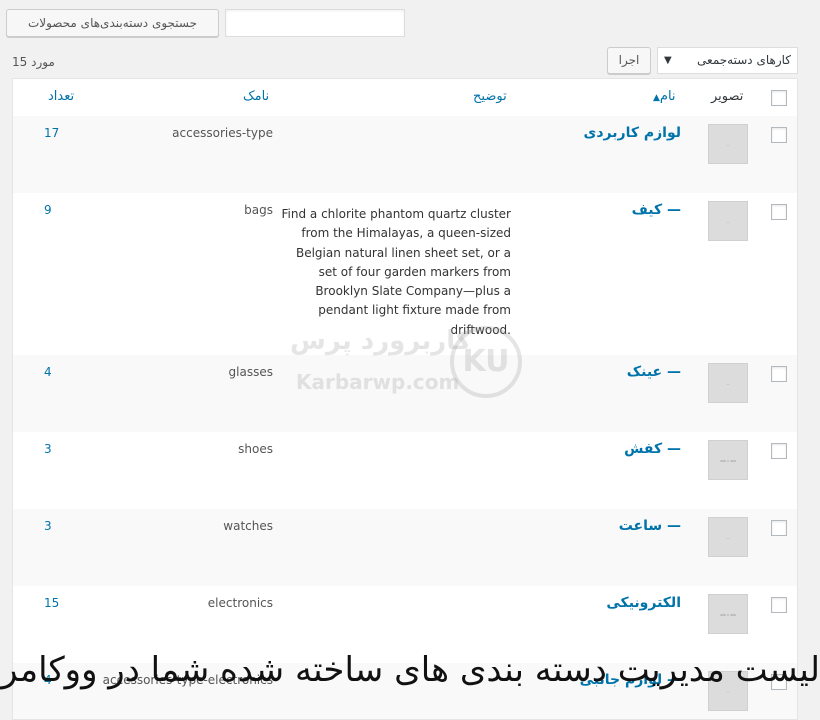 The image size is (820, 720). Describe the element at coordinates (258, 210) in the screenshot. I see `category-slug: bags` at that location.